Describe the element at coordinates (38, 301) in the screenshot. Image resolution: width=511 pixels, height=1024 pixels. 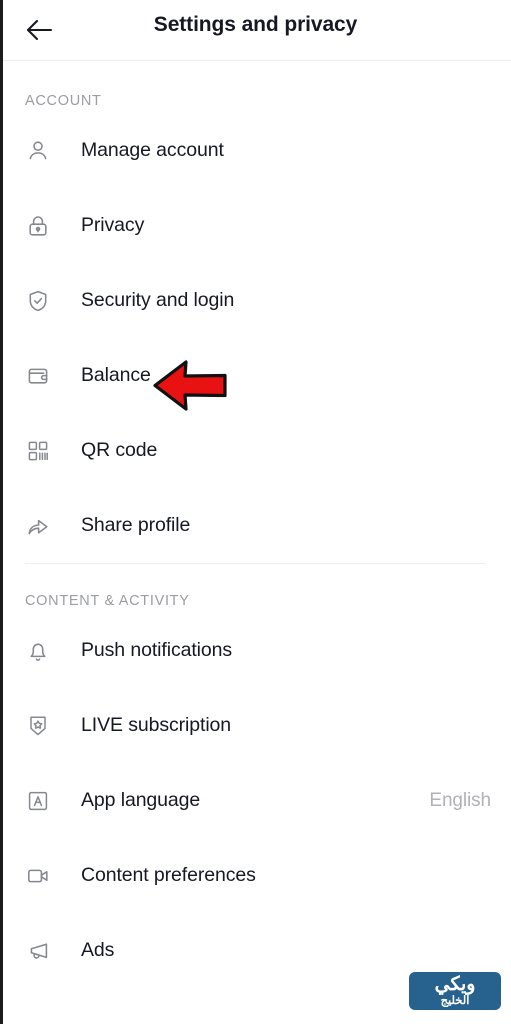
I see `shield-check-icon` at that location.